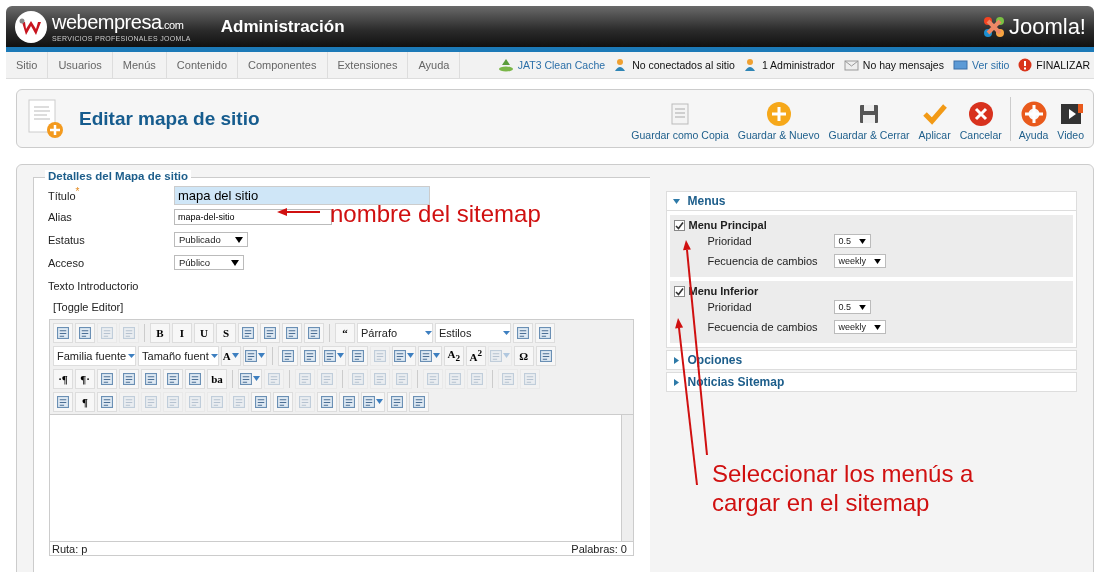  Describe the element at coordinates (1063, 65) in the screenshot. I see `status-item: FINALIZAR` at that location.